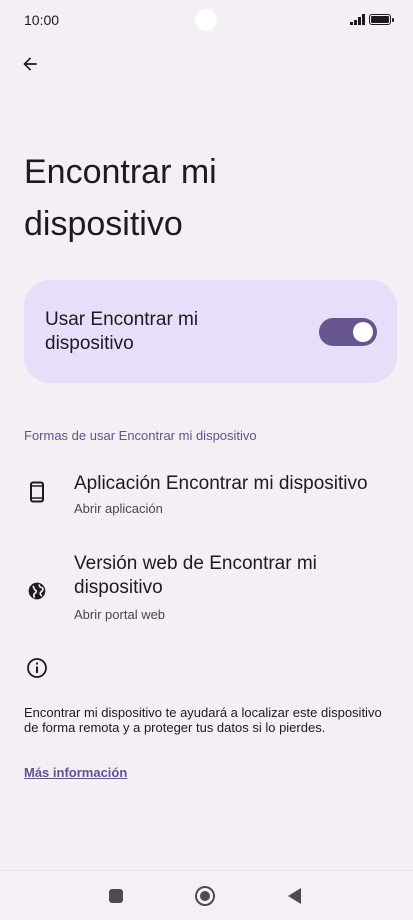 Image resolution: width=413 pixels, height=920 pixels. I want to click on list-item-subtitle: Abrir aplicación, so click(118, 508).